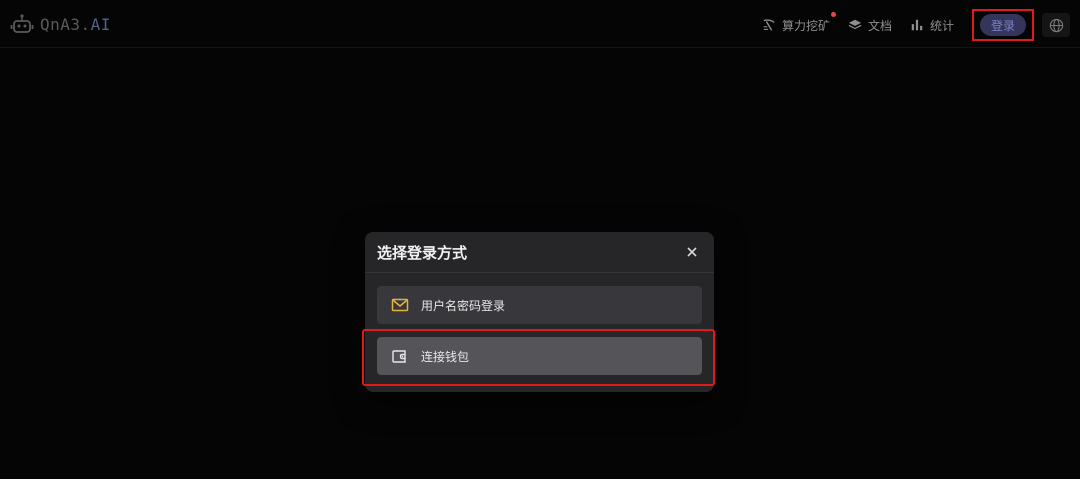 Image resolution: width=1080 pixels, height=479 pixels. I want to click on nav-item-stats-label: 统计, so click(941, 25).